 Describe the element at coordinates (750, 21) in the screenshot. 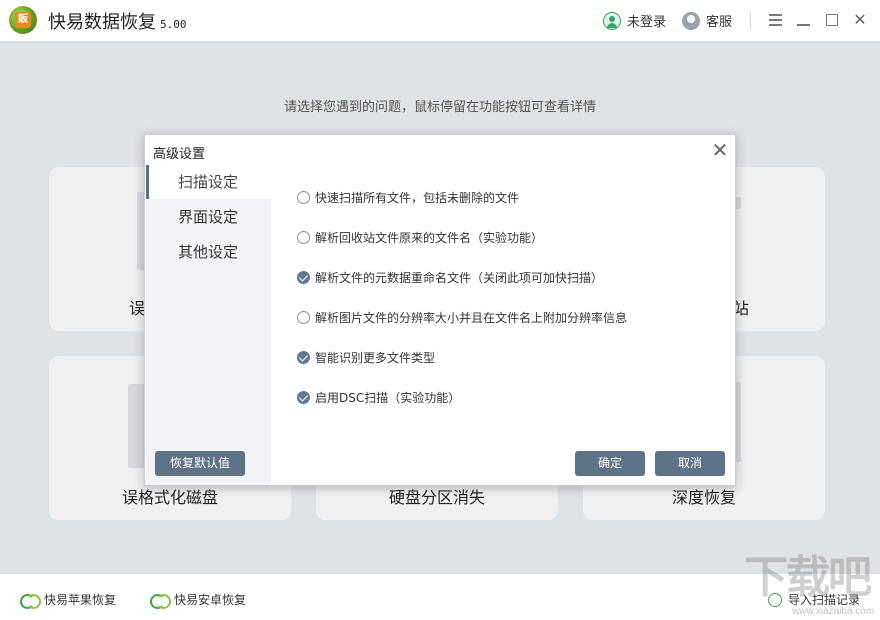

I see `titlebar-divider` at that location.